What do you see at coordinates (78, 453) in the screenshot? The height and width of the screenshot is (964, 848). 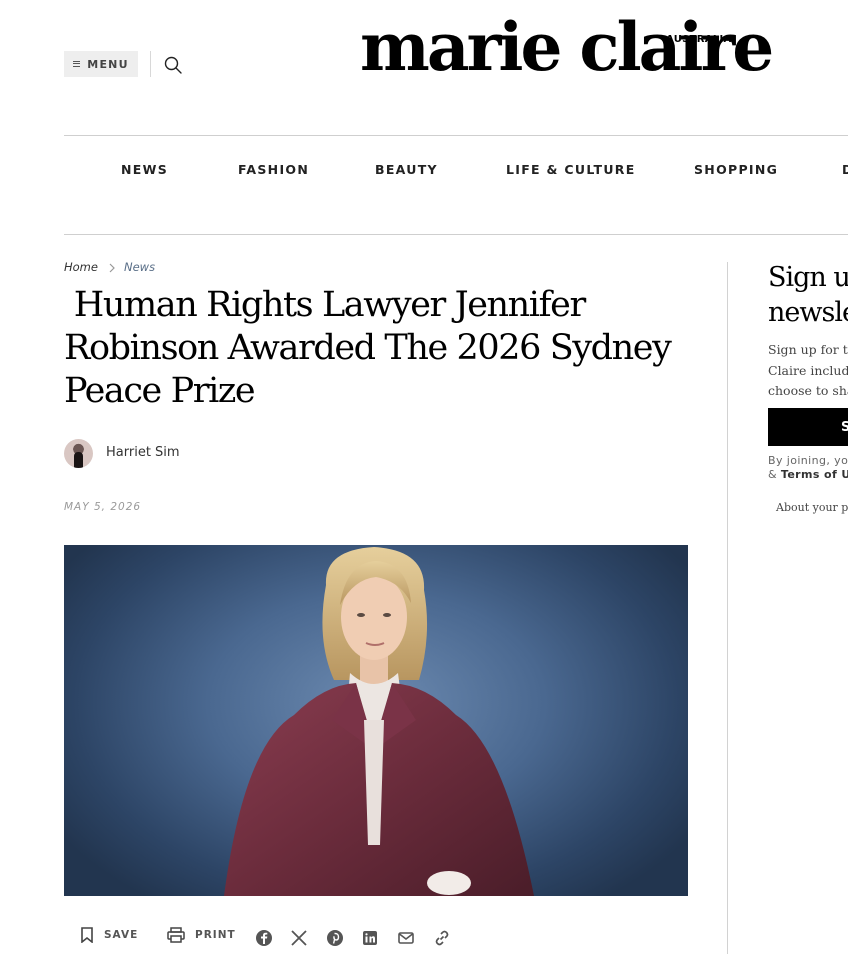 I see `author-avatar` at bounding box center [78, 453].